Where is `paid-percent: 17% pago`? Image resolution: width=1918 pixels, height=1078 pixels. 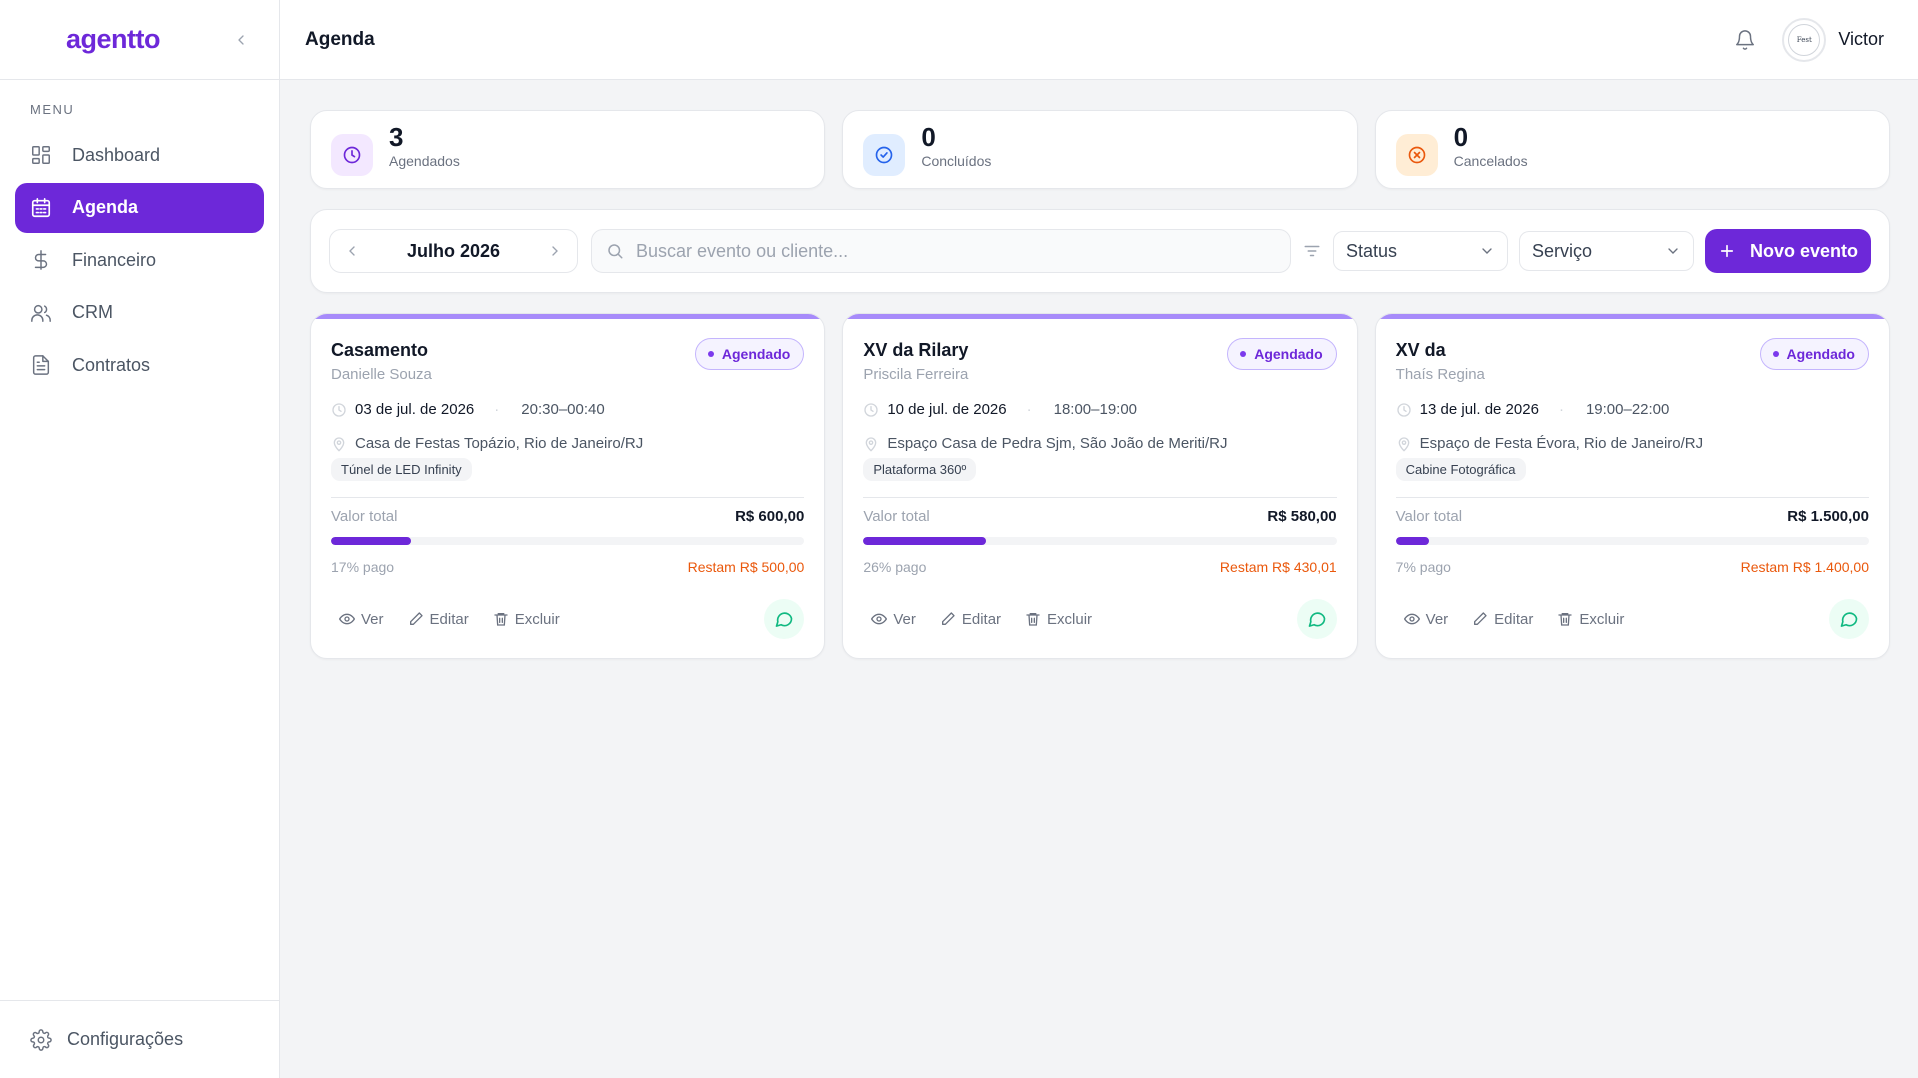
paid-percent: 17% pago is located at coordinates (363, 567).